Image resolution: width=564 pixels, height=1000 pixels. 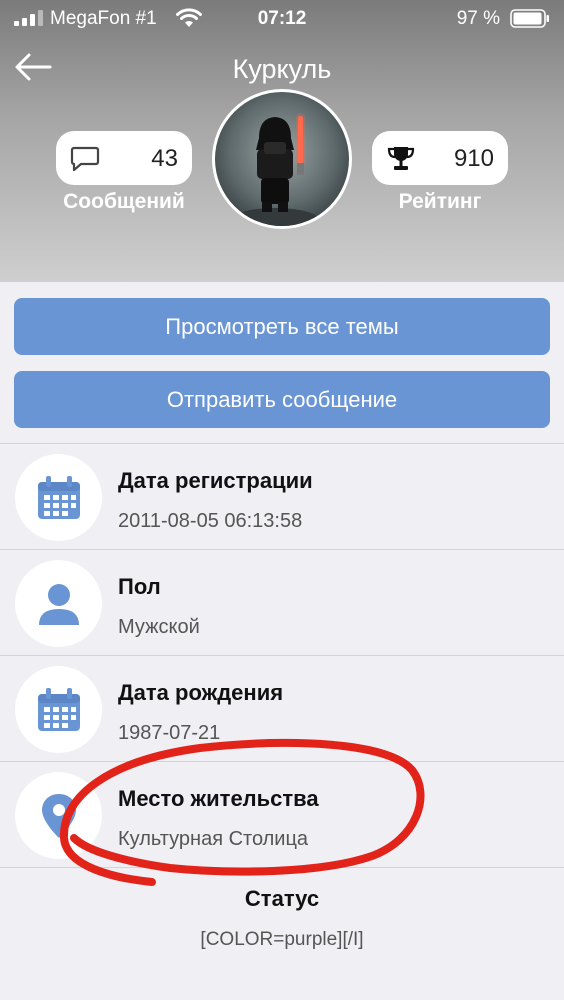 What do you see at coordinates (282, 603) in the screenshot?
I see `info-row-gender: Пол Мужской` at bounding box center [282, 603].